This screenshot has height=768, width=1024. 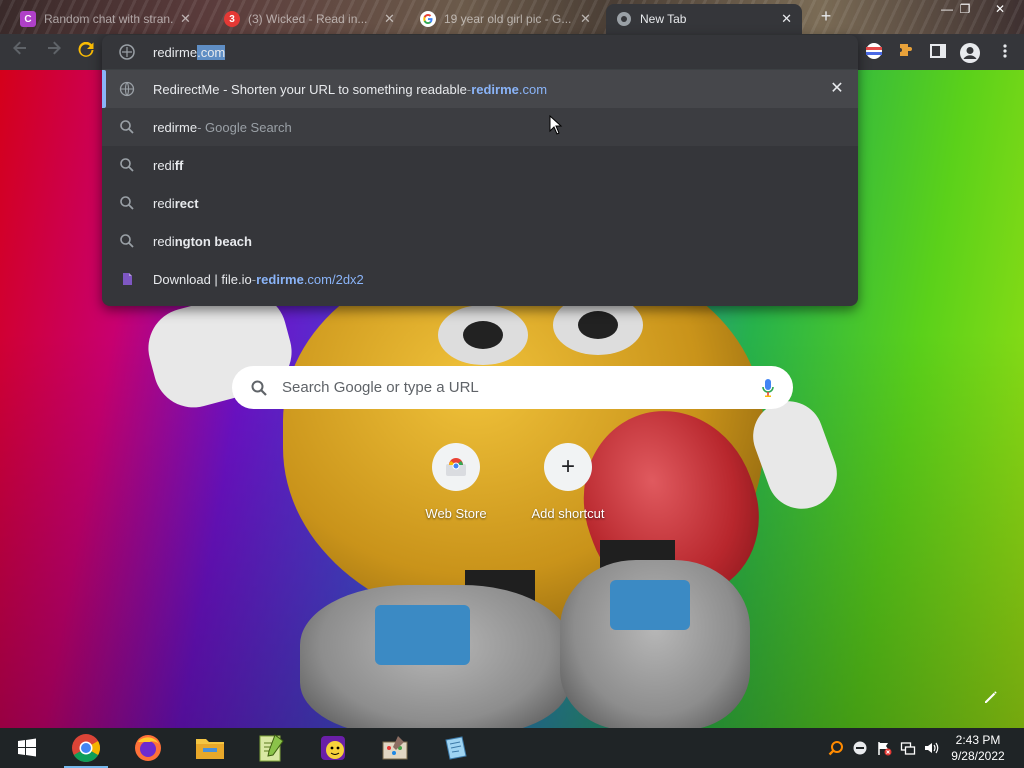 I want to click on firefox-icon, so click(x=148, y=748).